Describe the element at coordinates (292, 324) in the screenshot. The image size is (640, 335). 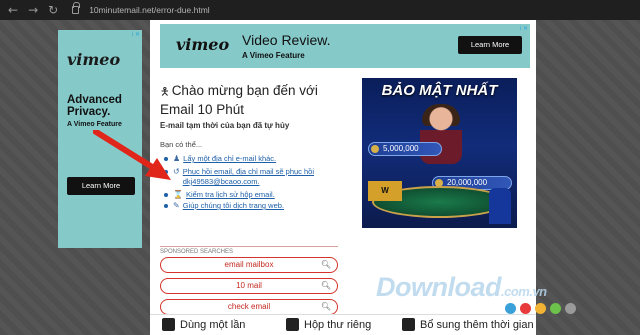
I see `inbox-icon` at that location.